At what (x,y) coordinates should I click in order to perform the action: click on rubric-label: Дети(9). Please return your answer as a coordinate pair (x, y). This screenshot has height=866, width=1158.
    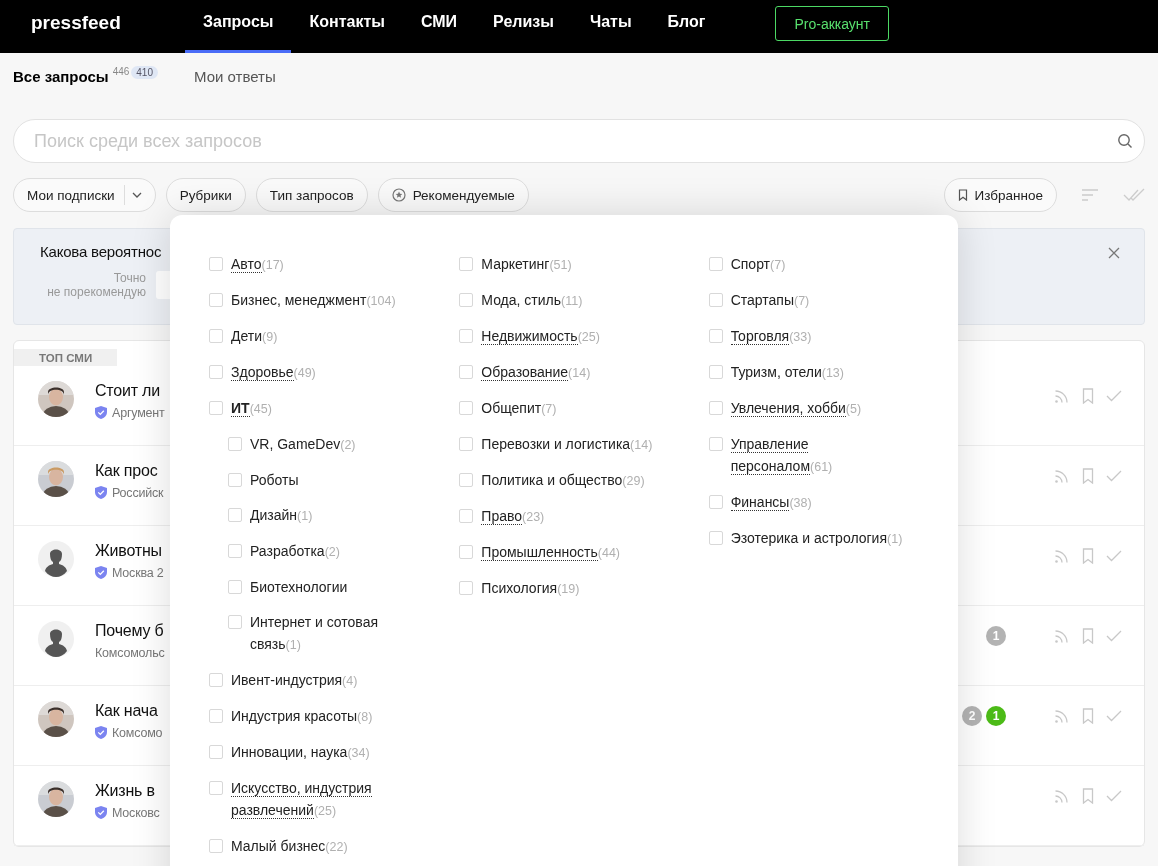
    Looking at the image, I should click on (254, 336).